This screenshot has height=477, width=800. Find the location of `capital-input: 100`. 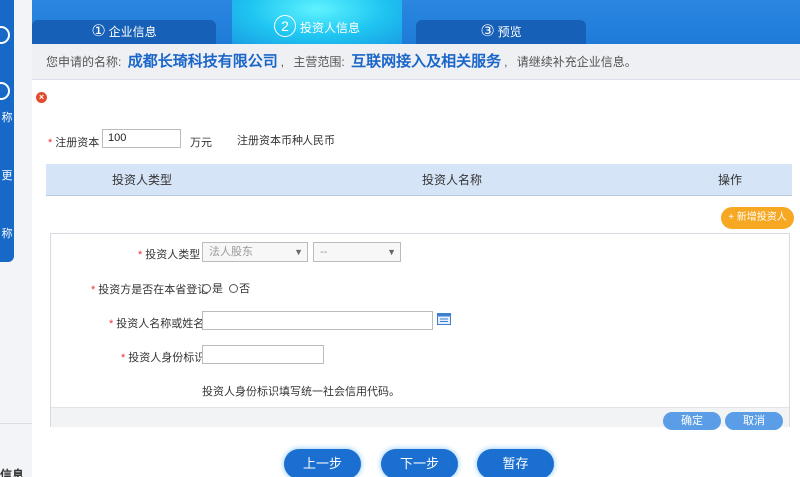

capital-input: 100 is located at coordinates (141, 138).